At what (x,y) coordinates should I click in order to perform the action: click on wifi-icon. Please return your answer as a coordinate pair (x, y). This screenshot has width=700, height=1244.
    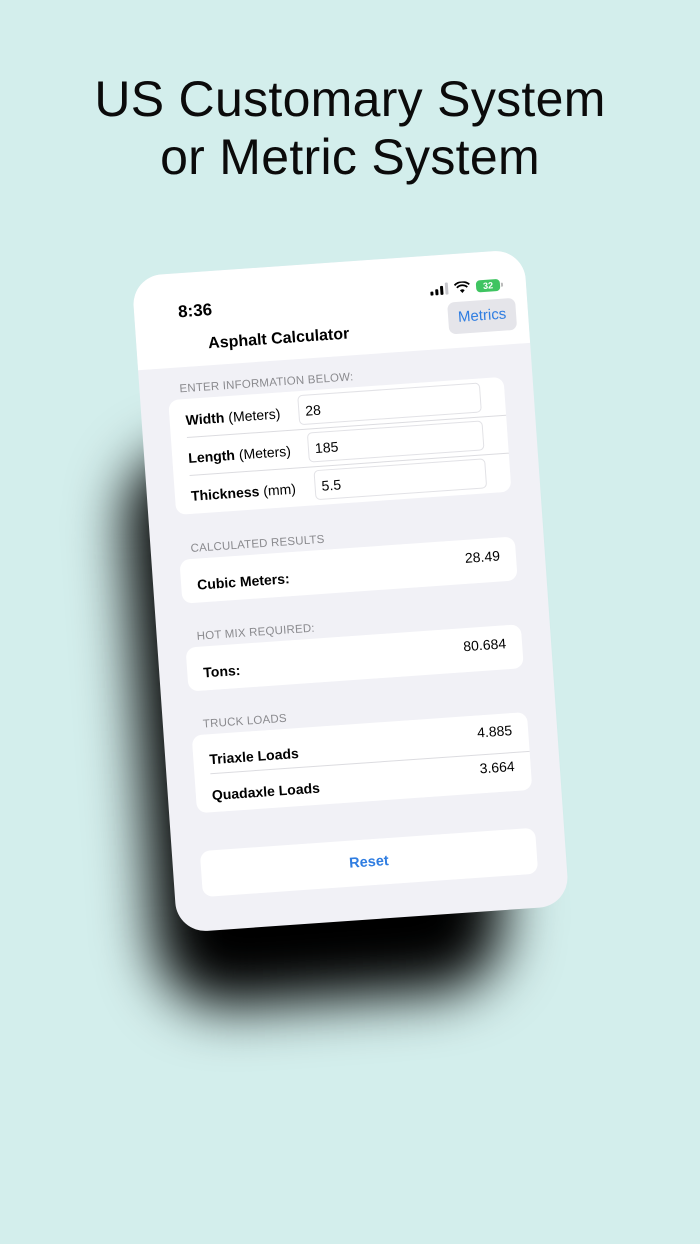
    Looking at the image, I should click on (461, 286).